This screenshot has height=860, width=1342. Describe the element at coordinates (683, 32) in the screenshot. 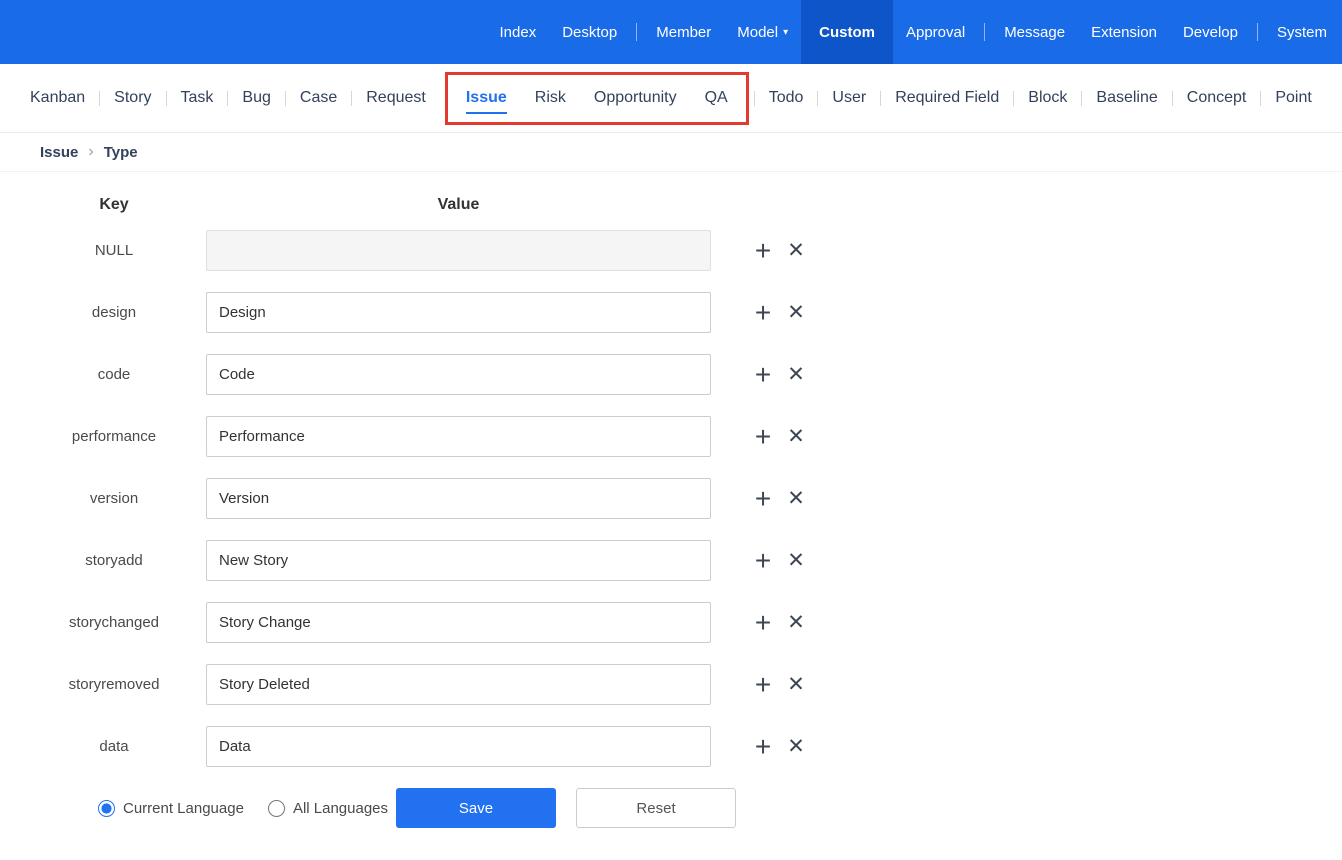

I see `topbar-item-member: Member` at that location.